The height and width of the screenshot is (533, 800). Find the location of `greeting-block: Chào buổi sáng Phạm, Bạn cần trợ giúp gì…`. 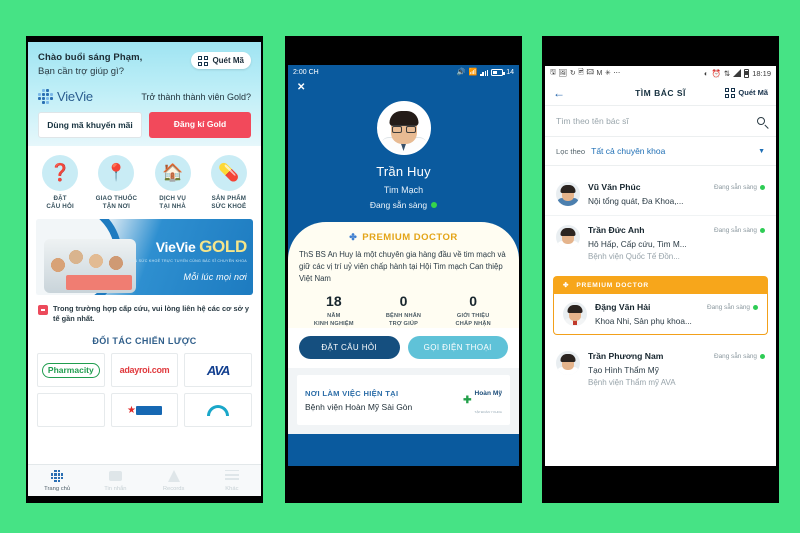

greeting-block: Chào buổi sáng Phạm, Bạn cần trợ giúp gì… is located at coordinates (90, 64).